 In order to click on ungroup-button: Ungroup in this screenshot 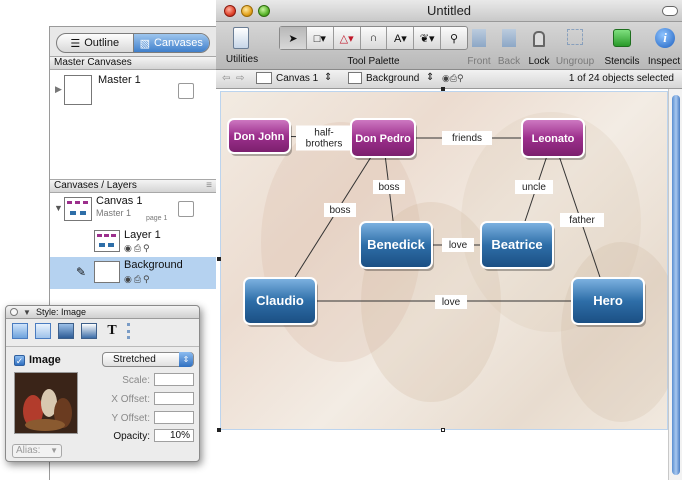, I will do `click(575, 46)`.